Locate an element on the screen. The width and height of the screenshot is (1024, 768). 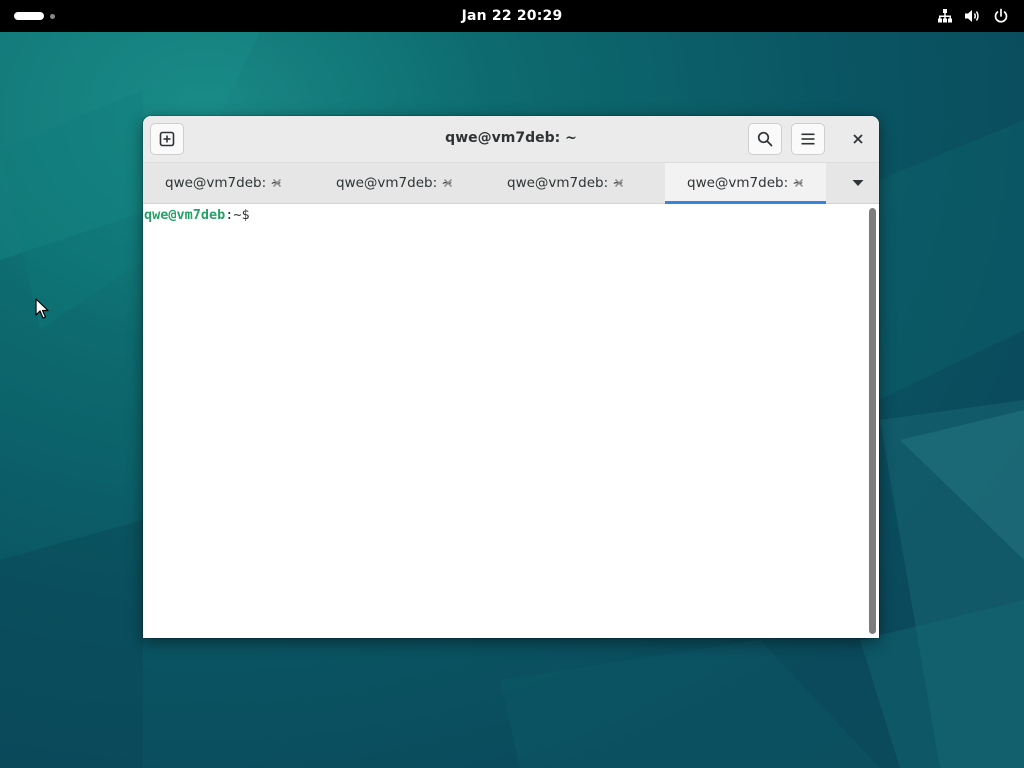
prompt-path: :~$ is located at coordinates (237, 215).